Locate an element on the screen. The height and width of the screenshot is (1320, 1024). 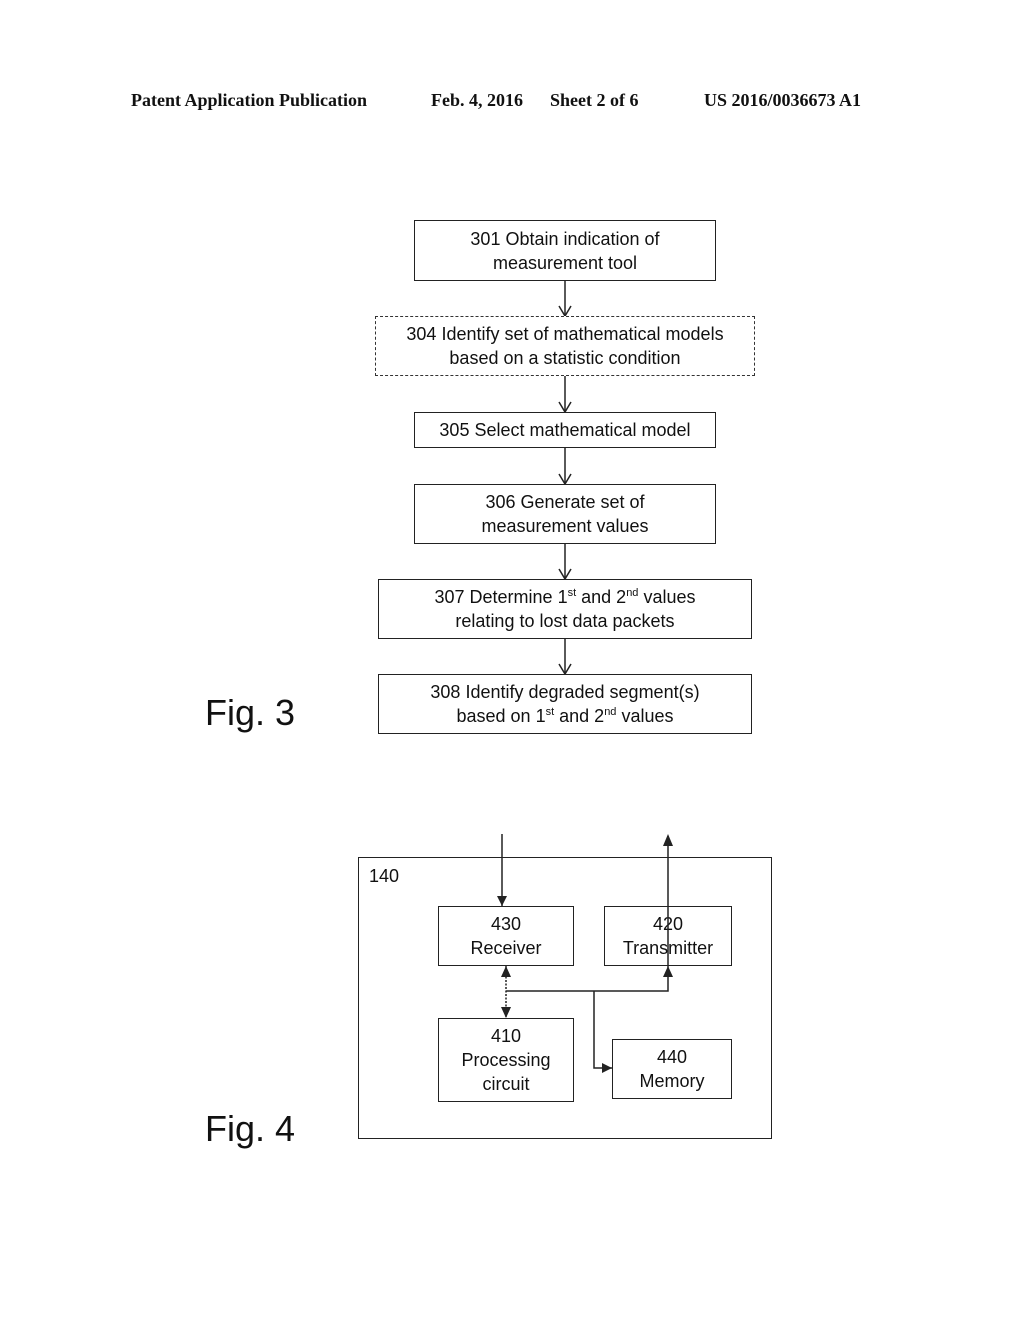
processing-number: 410 is located at coordinates (506, 1036).